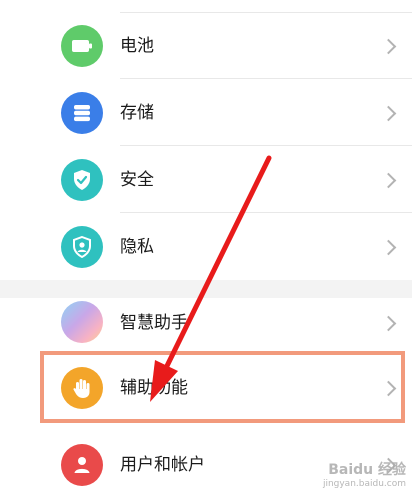 This screenshot has width=412, height=498. Describe the element at coordinates (82, 46) in the screenshot. I see `battery-icon` at that location.